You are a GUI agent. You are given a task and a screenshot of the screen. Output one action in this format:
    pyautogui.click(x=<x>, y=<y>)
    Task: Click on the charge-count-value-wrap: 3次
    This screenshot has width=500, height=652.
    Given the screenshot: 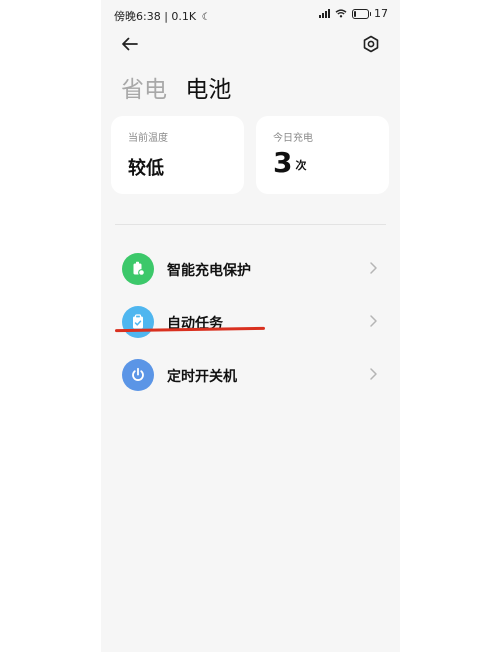 What is the action you would take?
    pyautogui.click(x=289, y=162)
    